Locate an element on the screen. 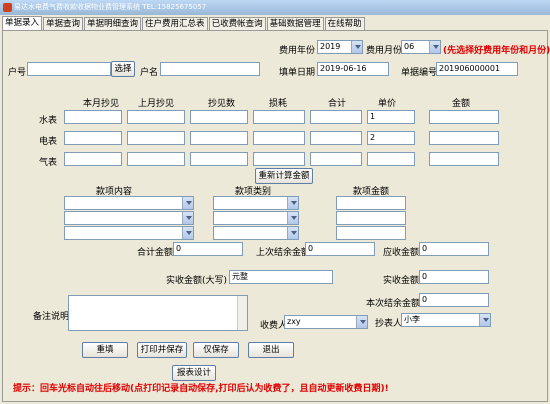  gas-total-input is located at coordinates (336, 159).